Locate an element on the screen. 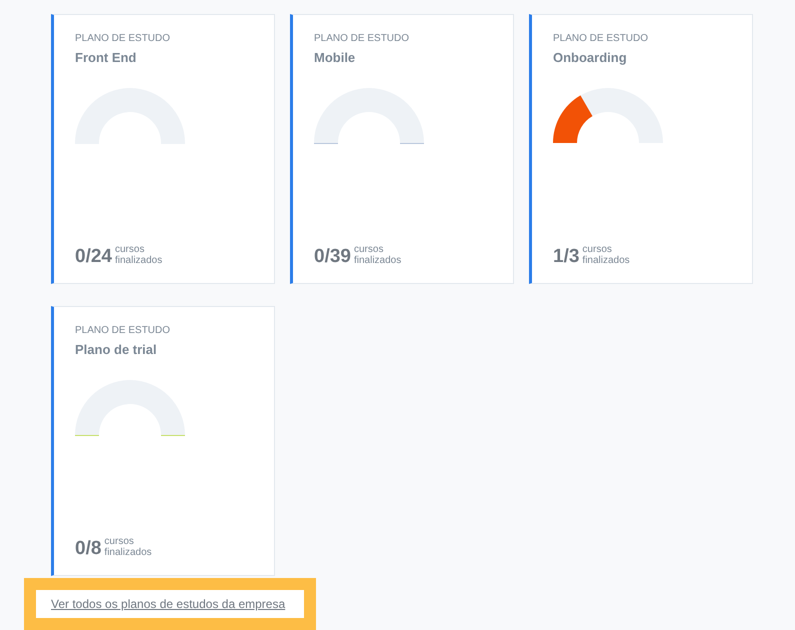  course-count: 0/8 is located at coordinates (88, 549).